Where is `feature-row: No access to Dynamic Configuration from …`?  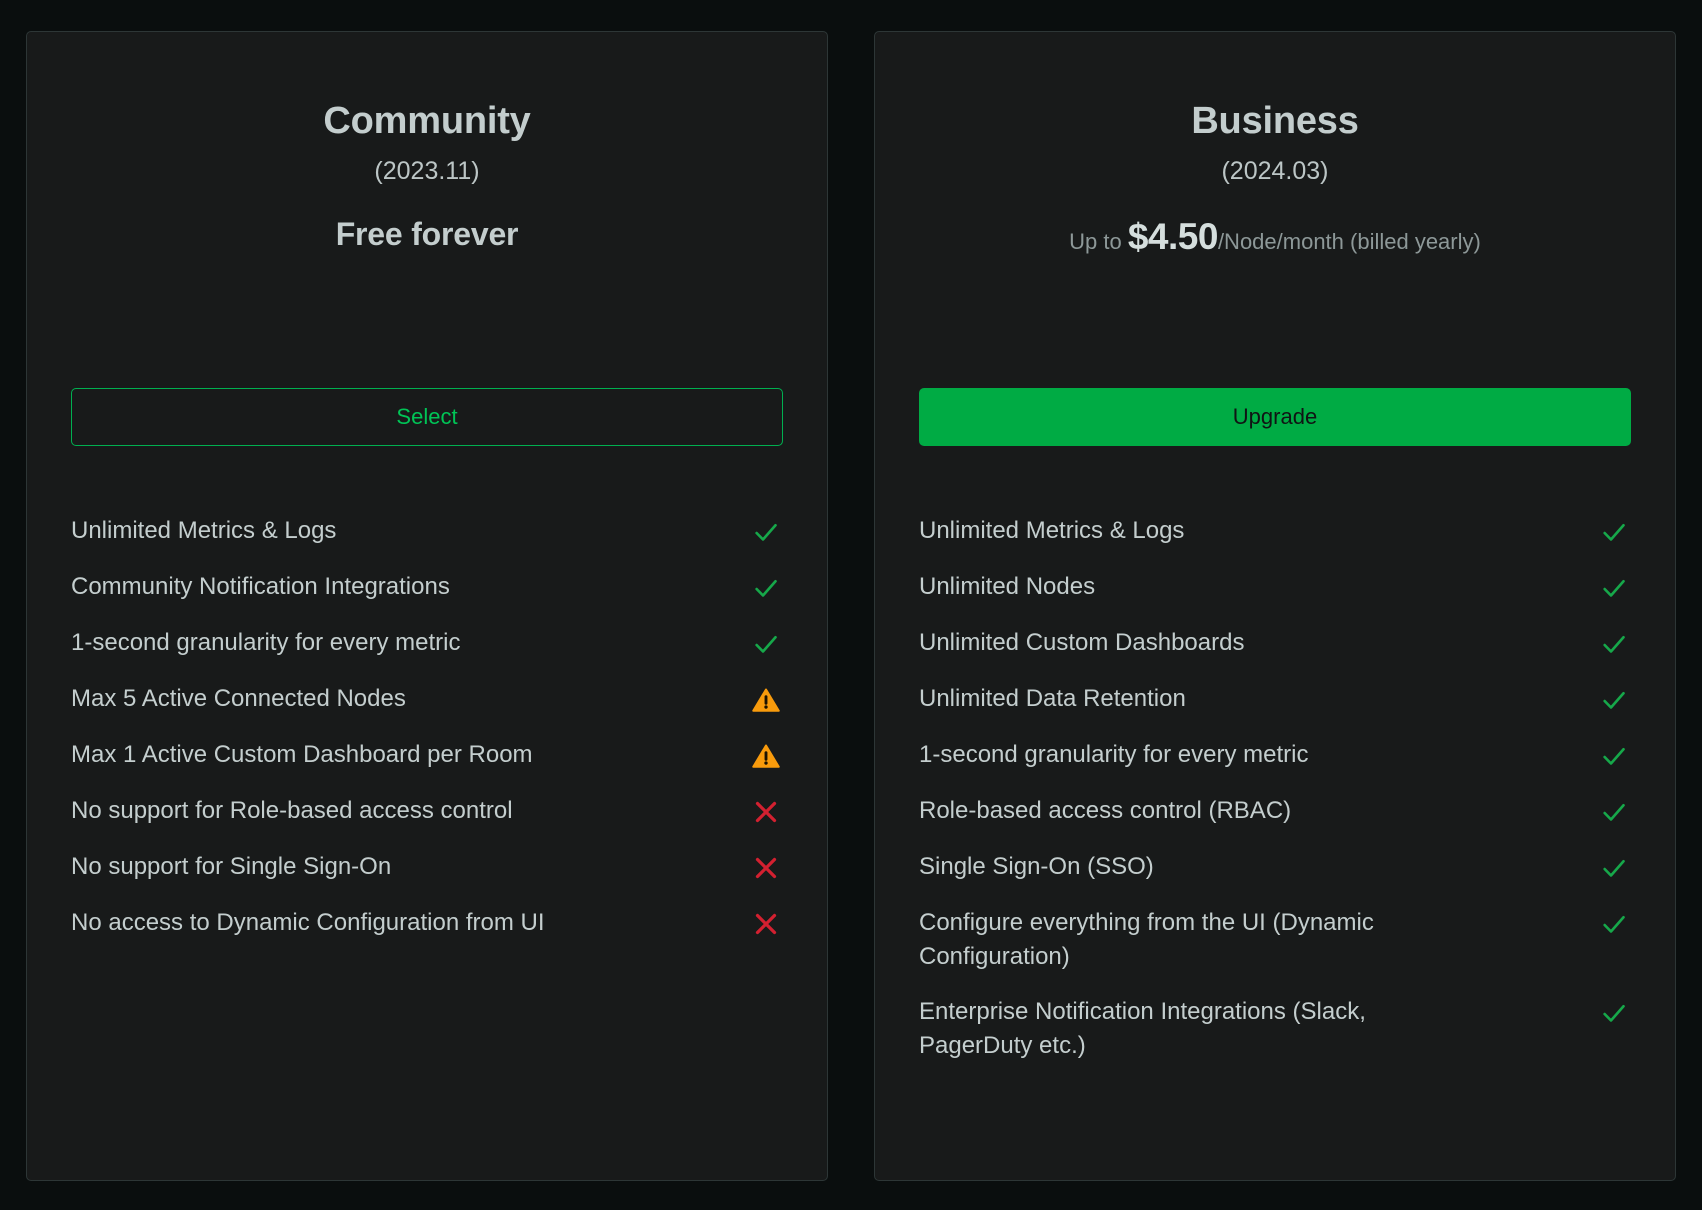 feature-row: No access to Dynamic Configuration from … is located at coordinates (427, 923).